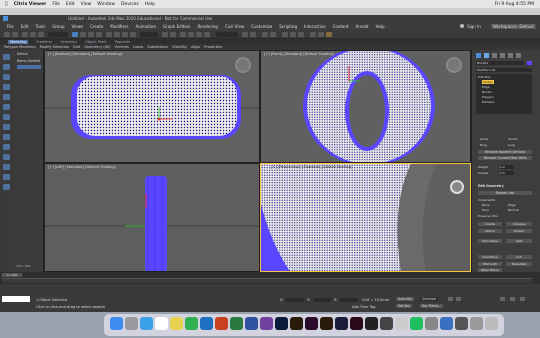 The image size is (540, 338). Describe the element at coordinates (199, 34) in the screenshot. I see `percent-snap-icon` at that location.